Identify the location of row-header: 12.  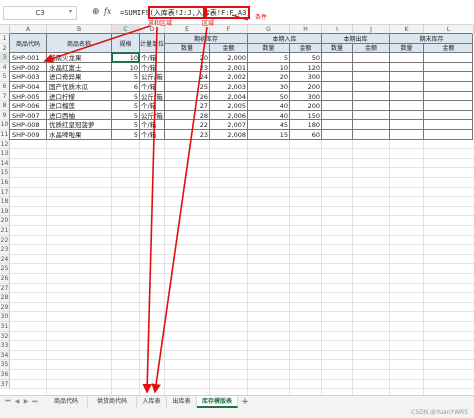
(5, 144).